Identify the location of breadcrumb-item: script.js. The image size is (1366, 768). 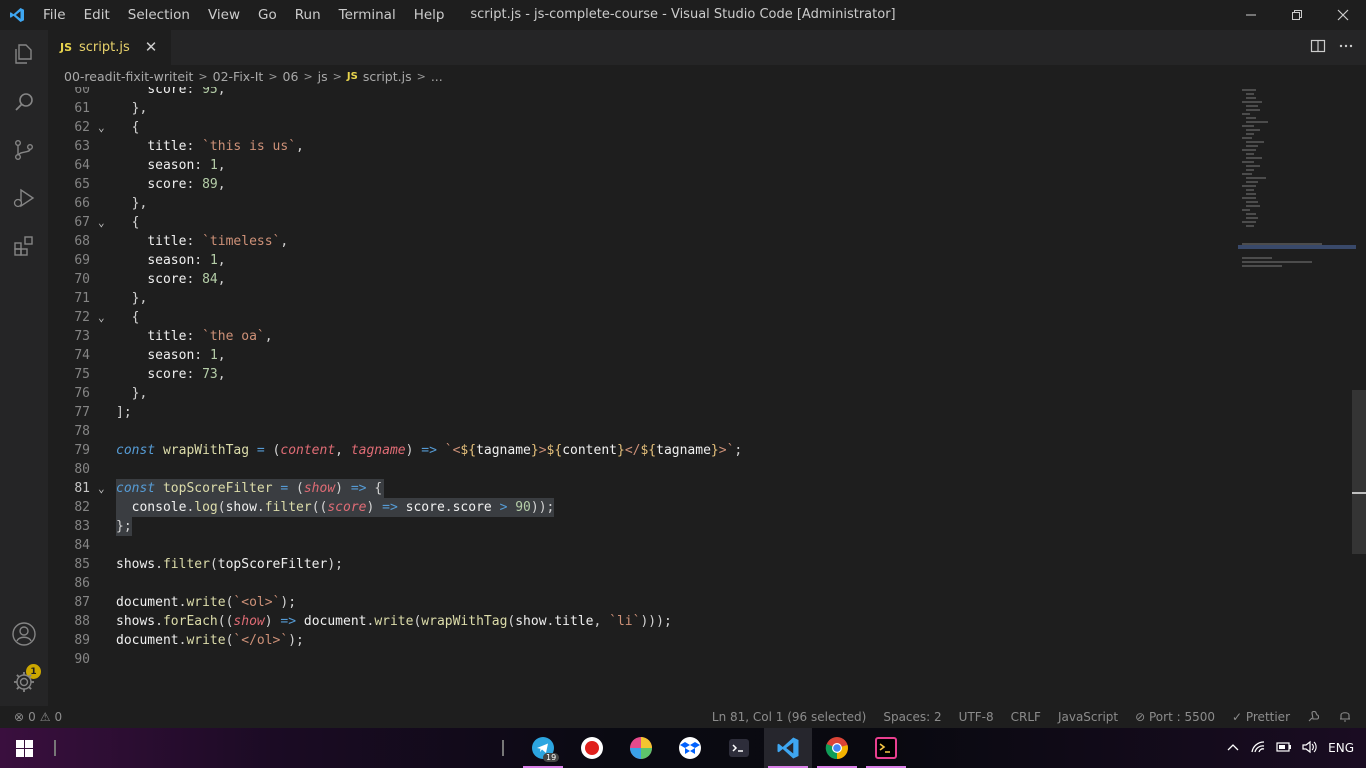
(387, 76).